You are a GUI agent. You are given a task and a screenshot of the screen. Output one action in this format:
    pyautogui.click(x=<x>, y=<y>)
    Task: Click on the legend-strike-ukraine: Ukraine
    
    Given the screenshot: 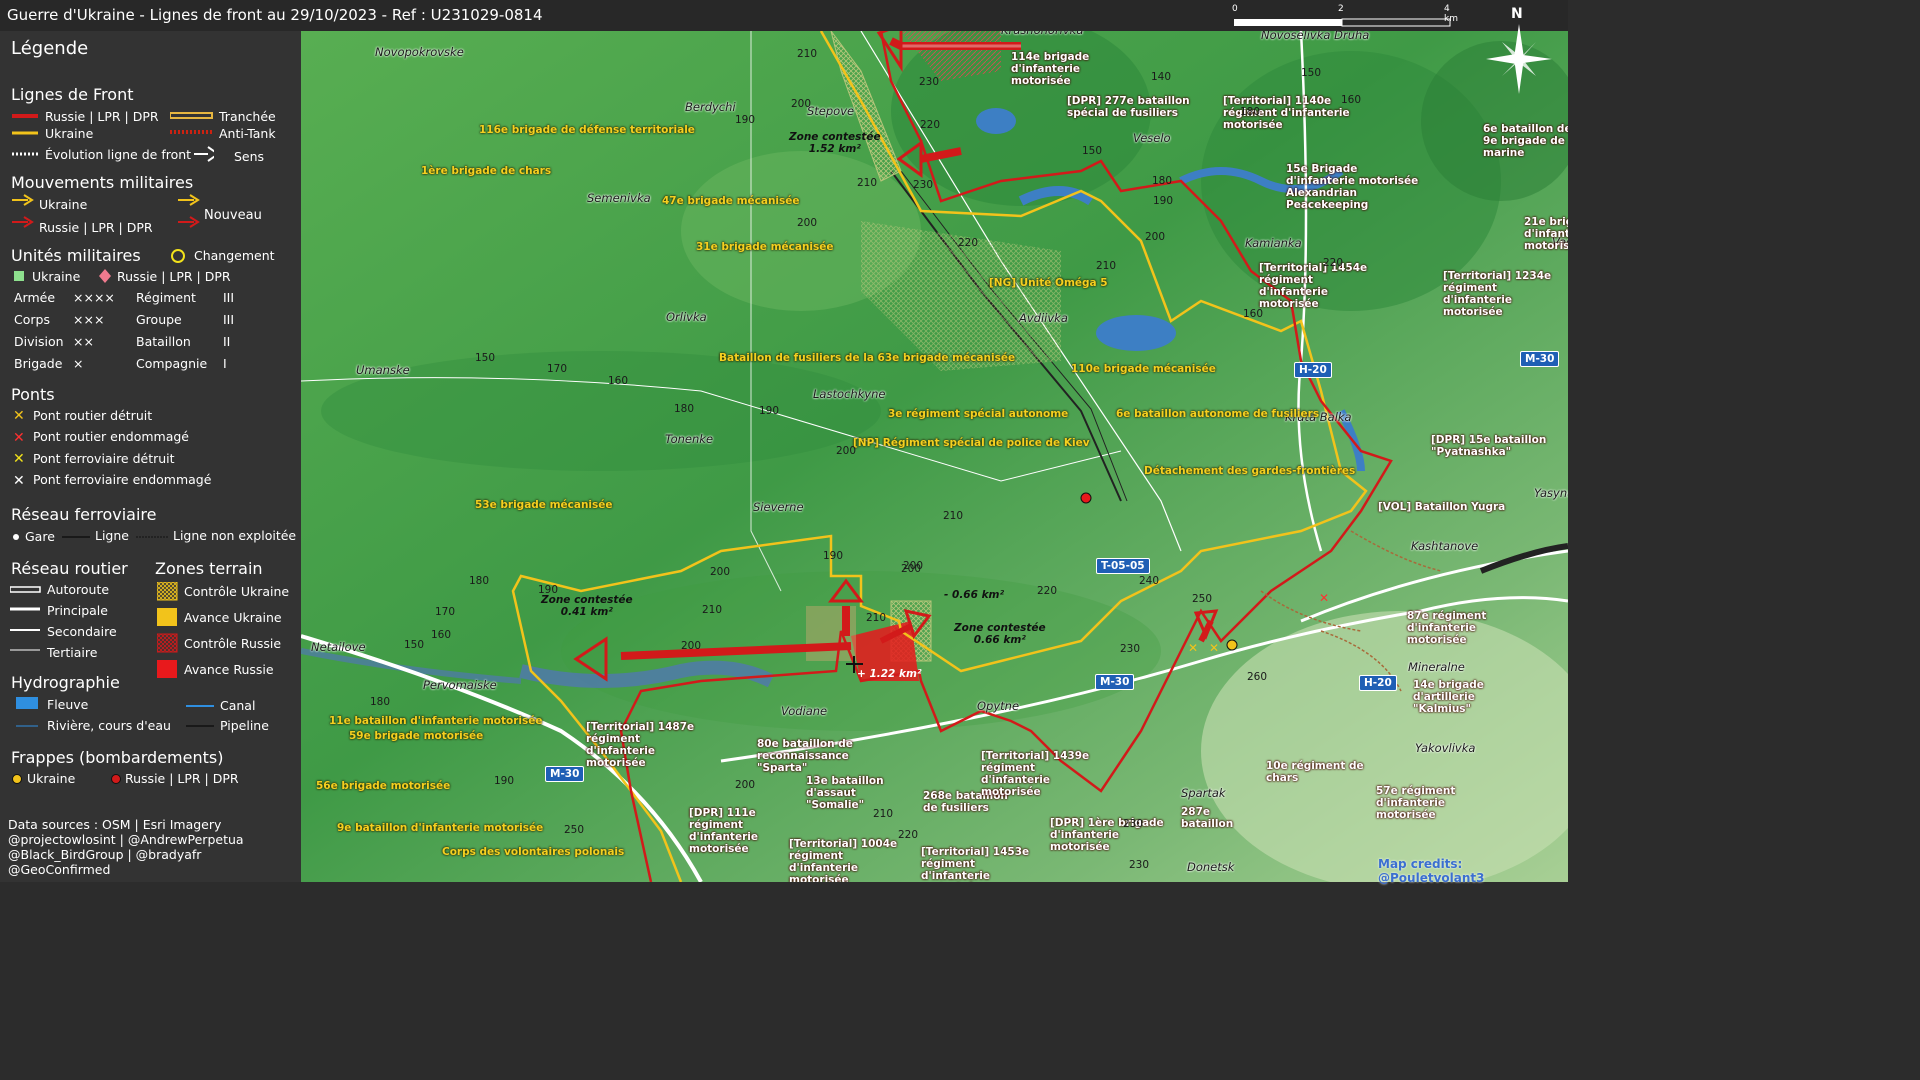 What is the action you would take?
    pyautogui.click(x=51, y=778)
    